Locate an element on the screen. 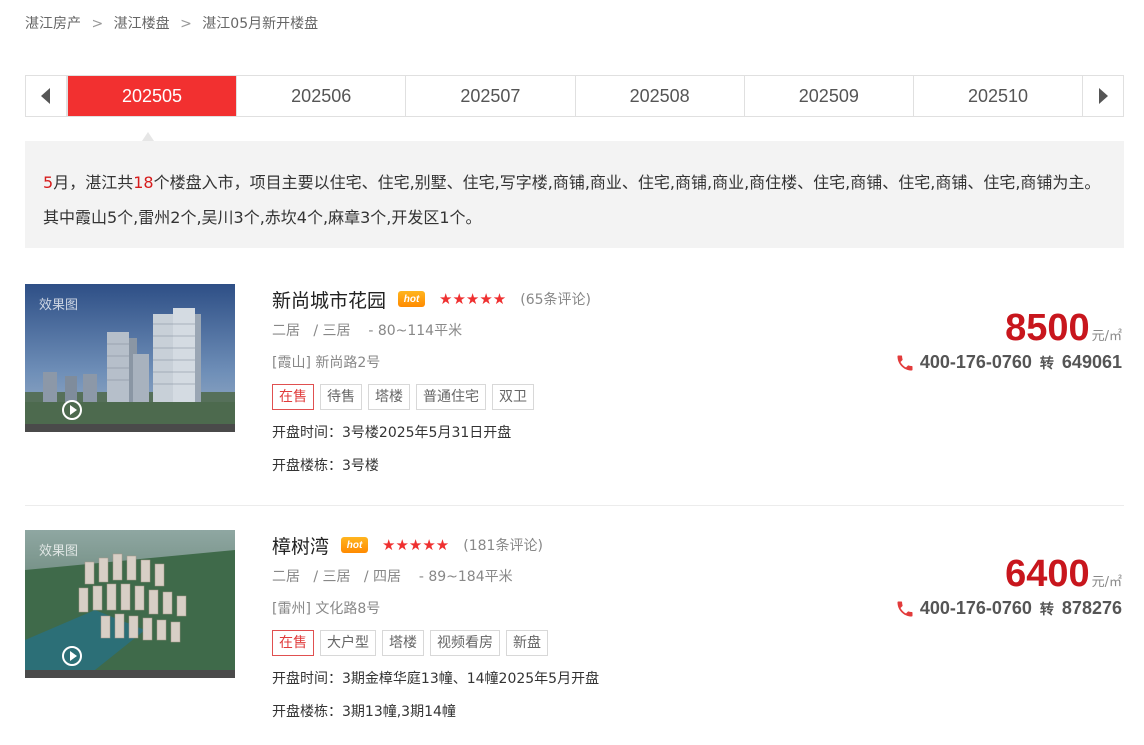 This screenshot has height=745, width=1144. active-tab-pointer is located at coordinates (148, 136).